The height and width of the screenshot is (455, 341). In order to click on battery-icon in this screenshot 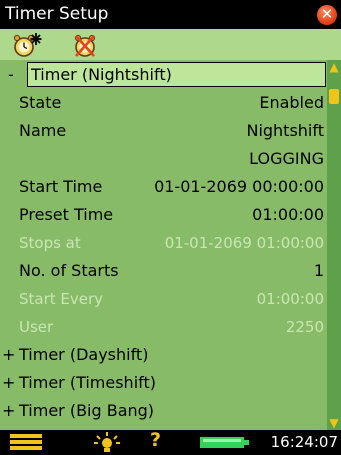, I will do `click(224, 442)`.